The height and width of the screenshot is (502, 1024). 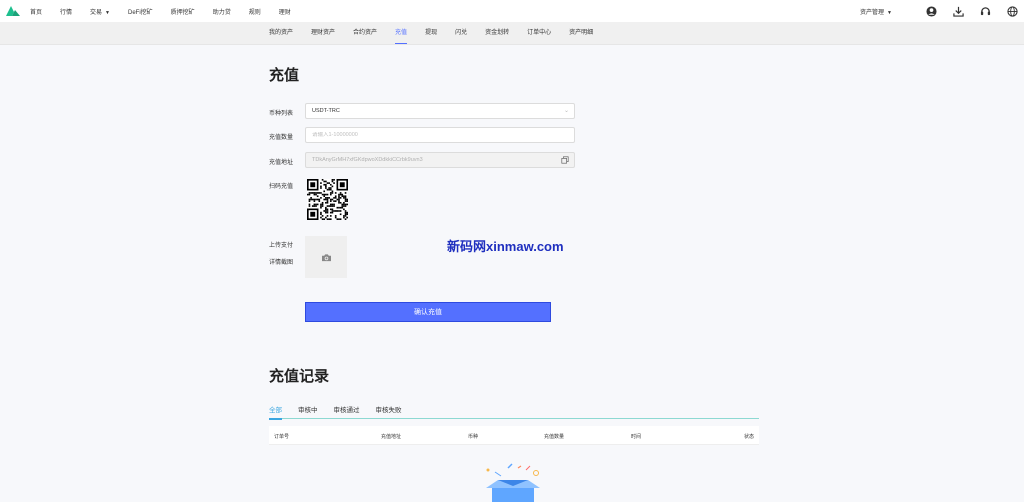 What do you see at coordinates (327, 199) in the screenshot?
I see `qr-code` at bounding box center [327, 199].